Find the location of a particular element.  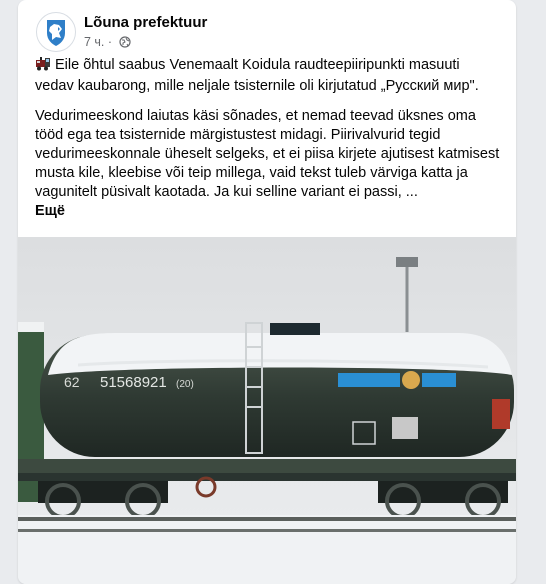

logo-icon is located at coordinates (56, 33).